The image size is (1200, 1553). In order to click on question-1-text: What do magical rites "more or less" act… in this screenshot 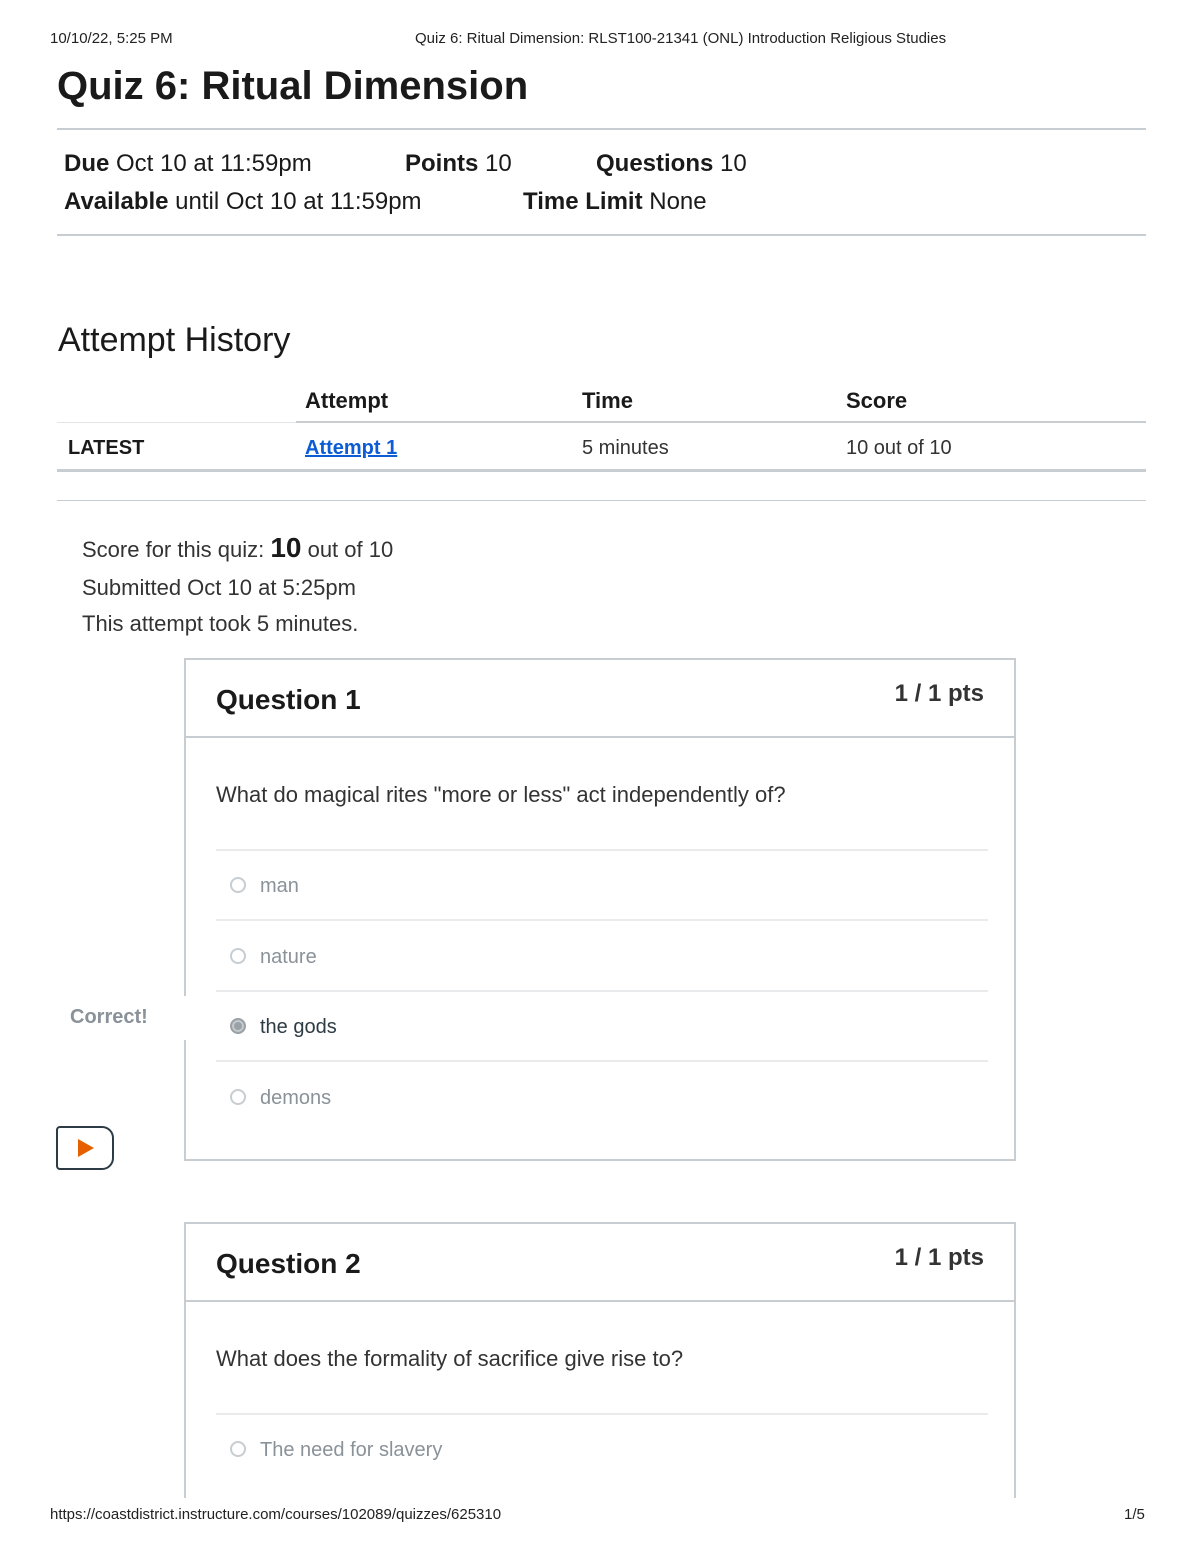, I will do `click(501, 794)`.